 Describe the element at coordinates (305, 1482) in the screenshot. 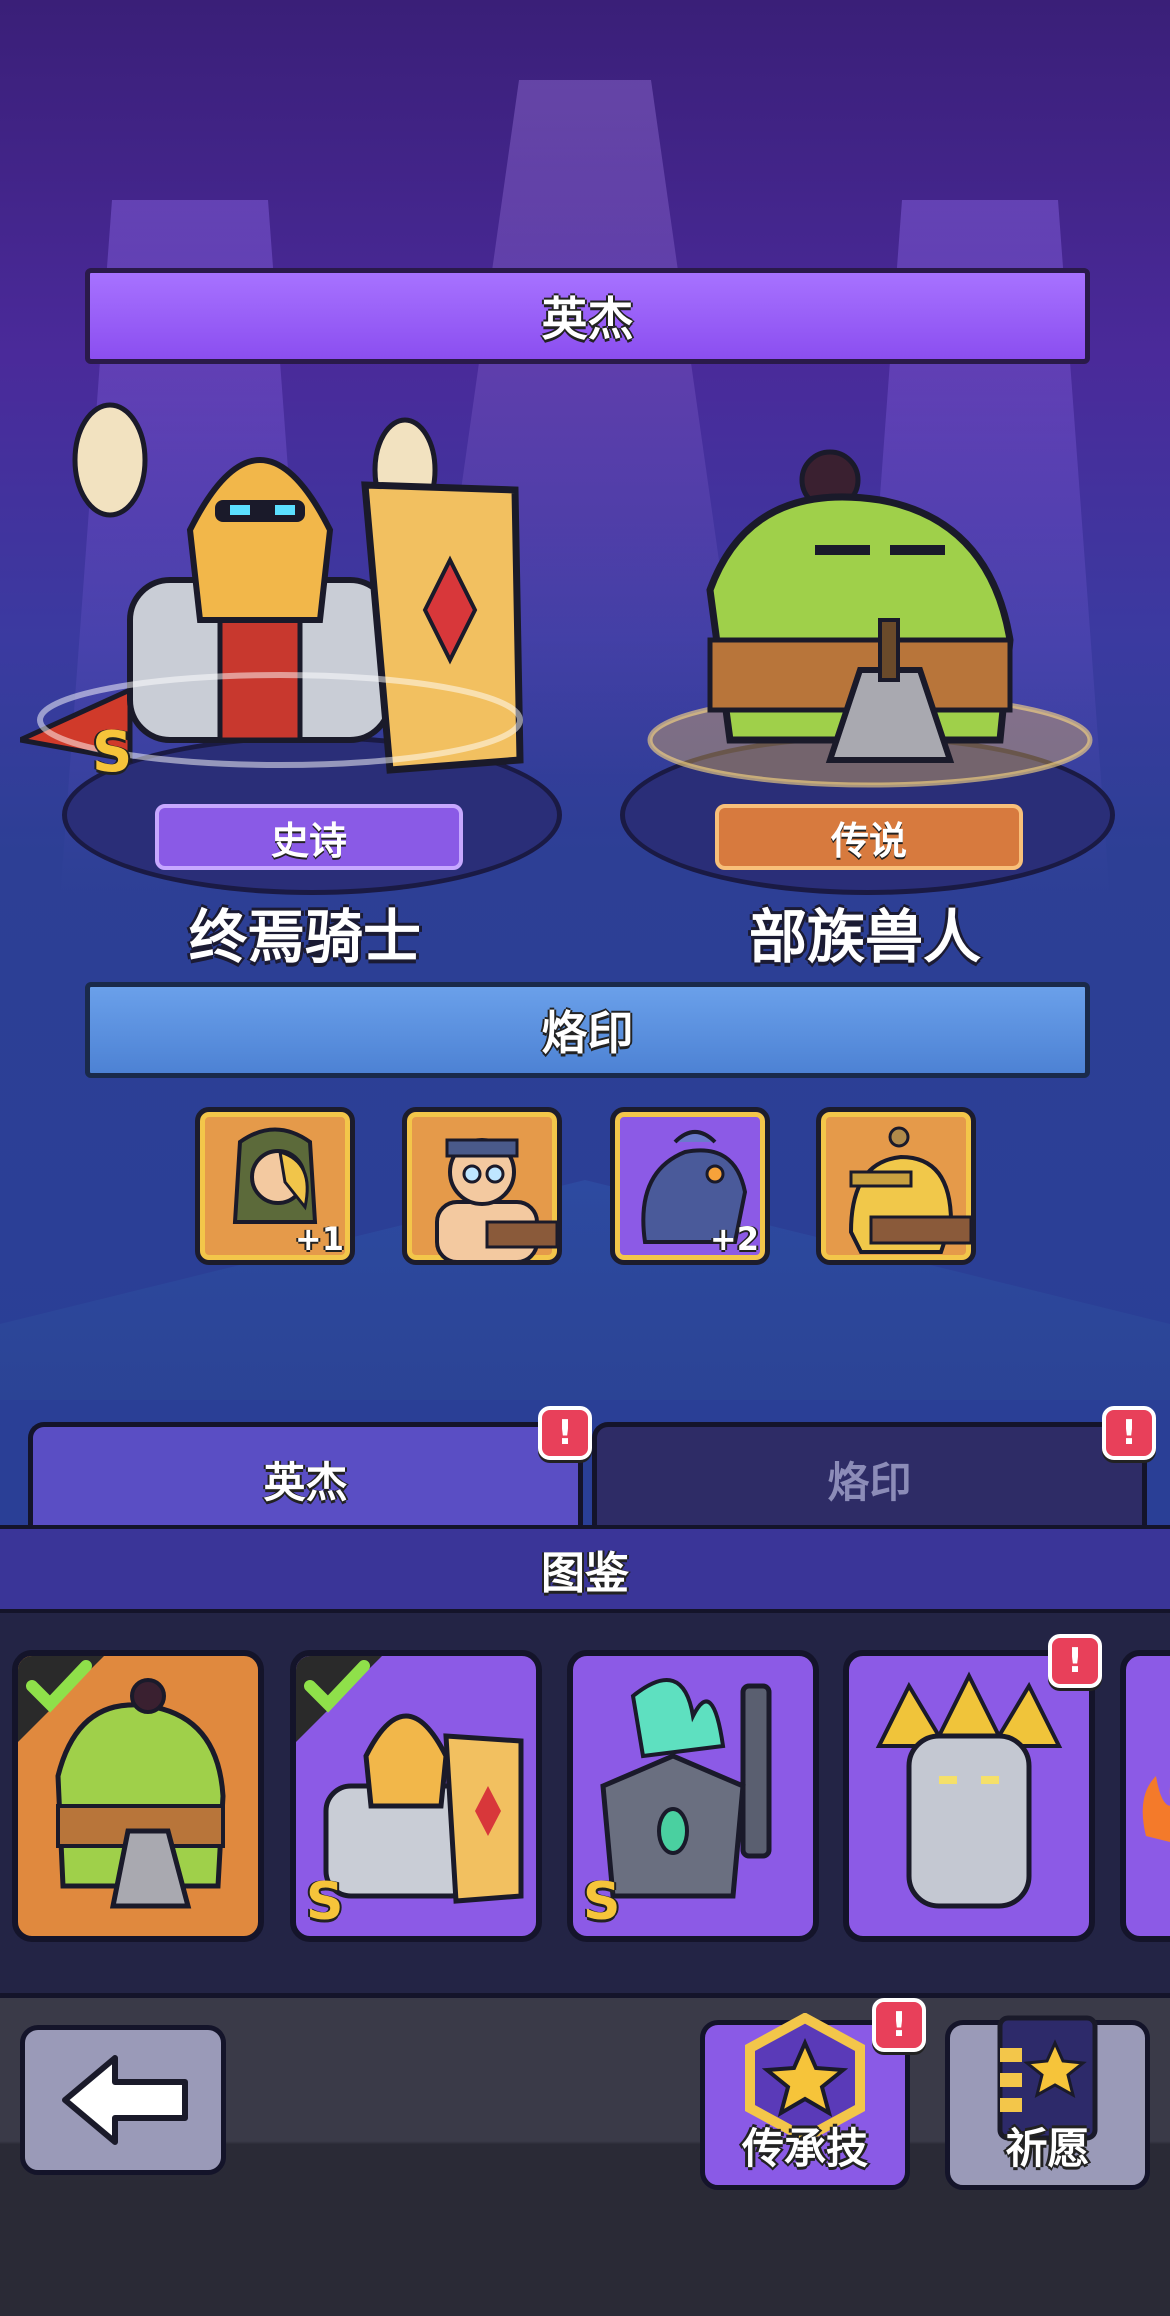

I see `tab-heroes-label: 英杰` at that location.